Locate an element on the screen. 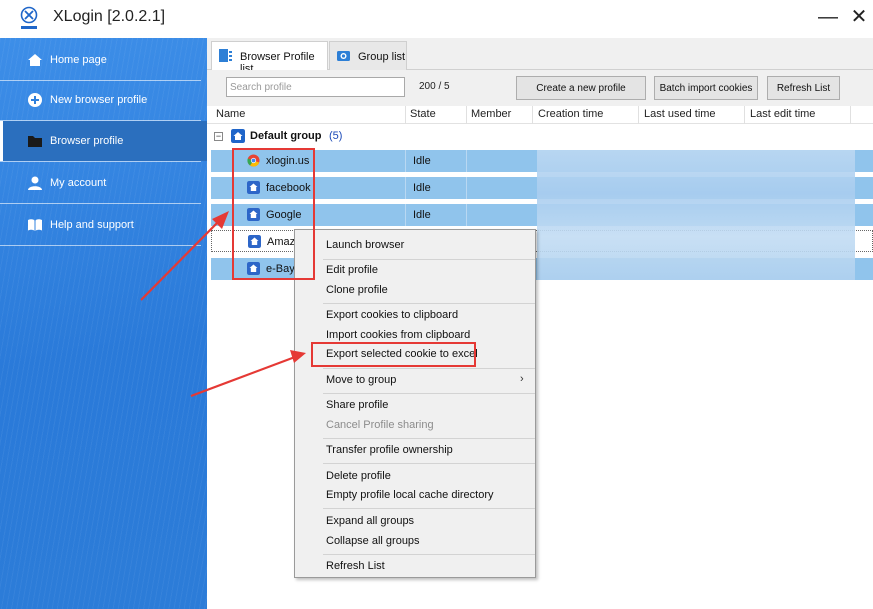 The image size is (873, 609). folder-icon is located at coordinates (35, 141).